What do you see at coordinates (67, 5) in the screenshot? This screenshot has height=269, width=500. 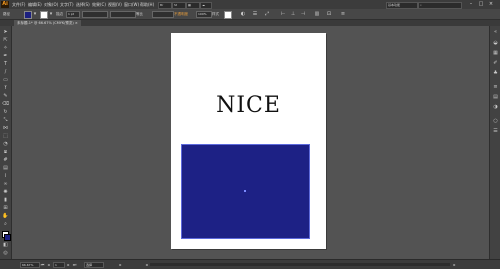 I see `menu-type: 文字(T)` at bounding box center [67, 5].